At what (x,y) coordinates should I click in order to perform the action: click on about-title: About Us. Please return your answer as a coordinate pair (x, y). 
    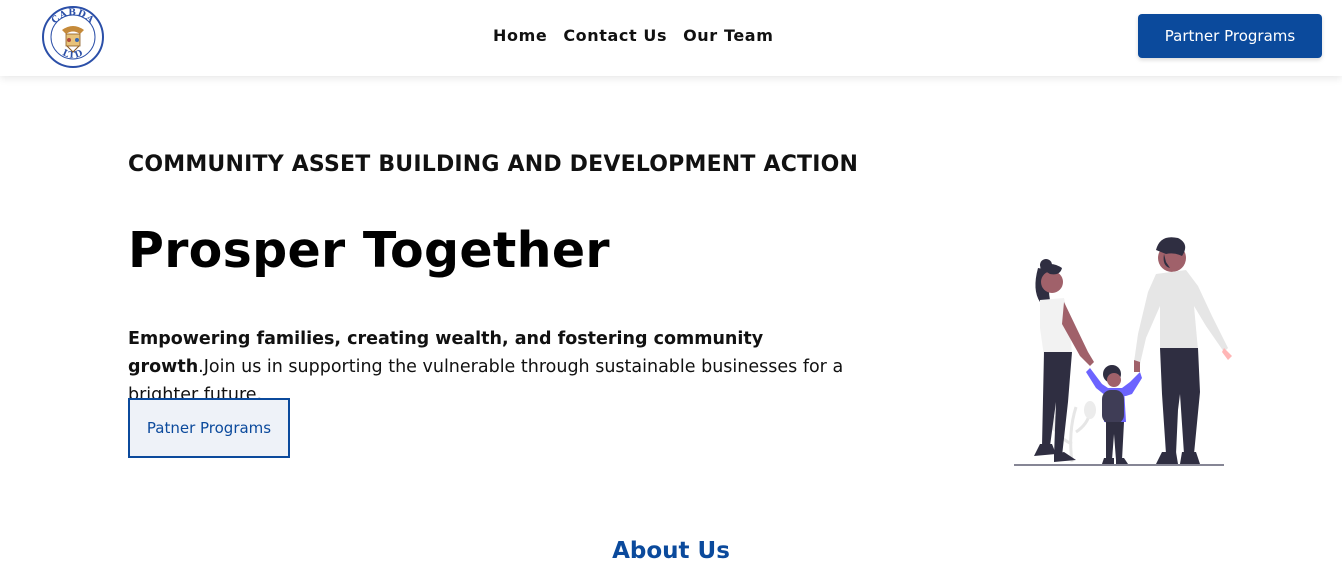
    Looking at the image, I should click on (671, 551).